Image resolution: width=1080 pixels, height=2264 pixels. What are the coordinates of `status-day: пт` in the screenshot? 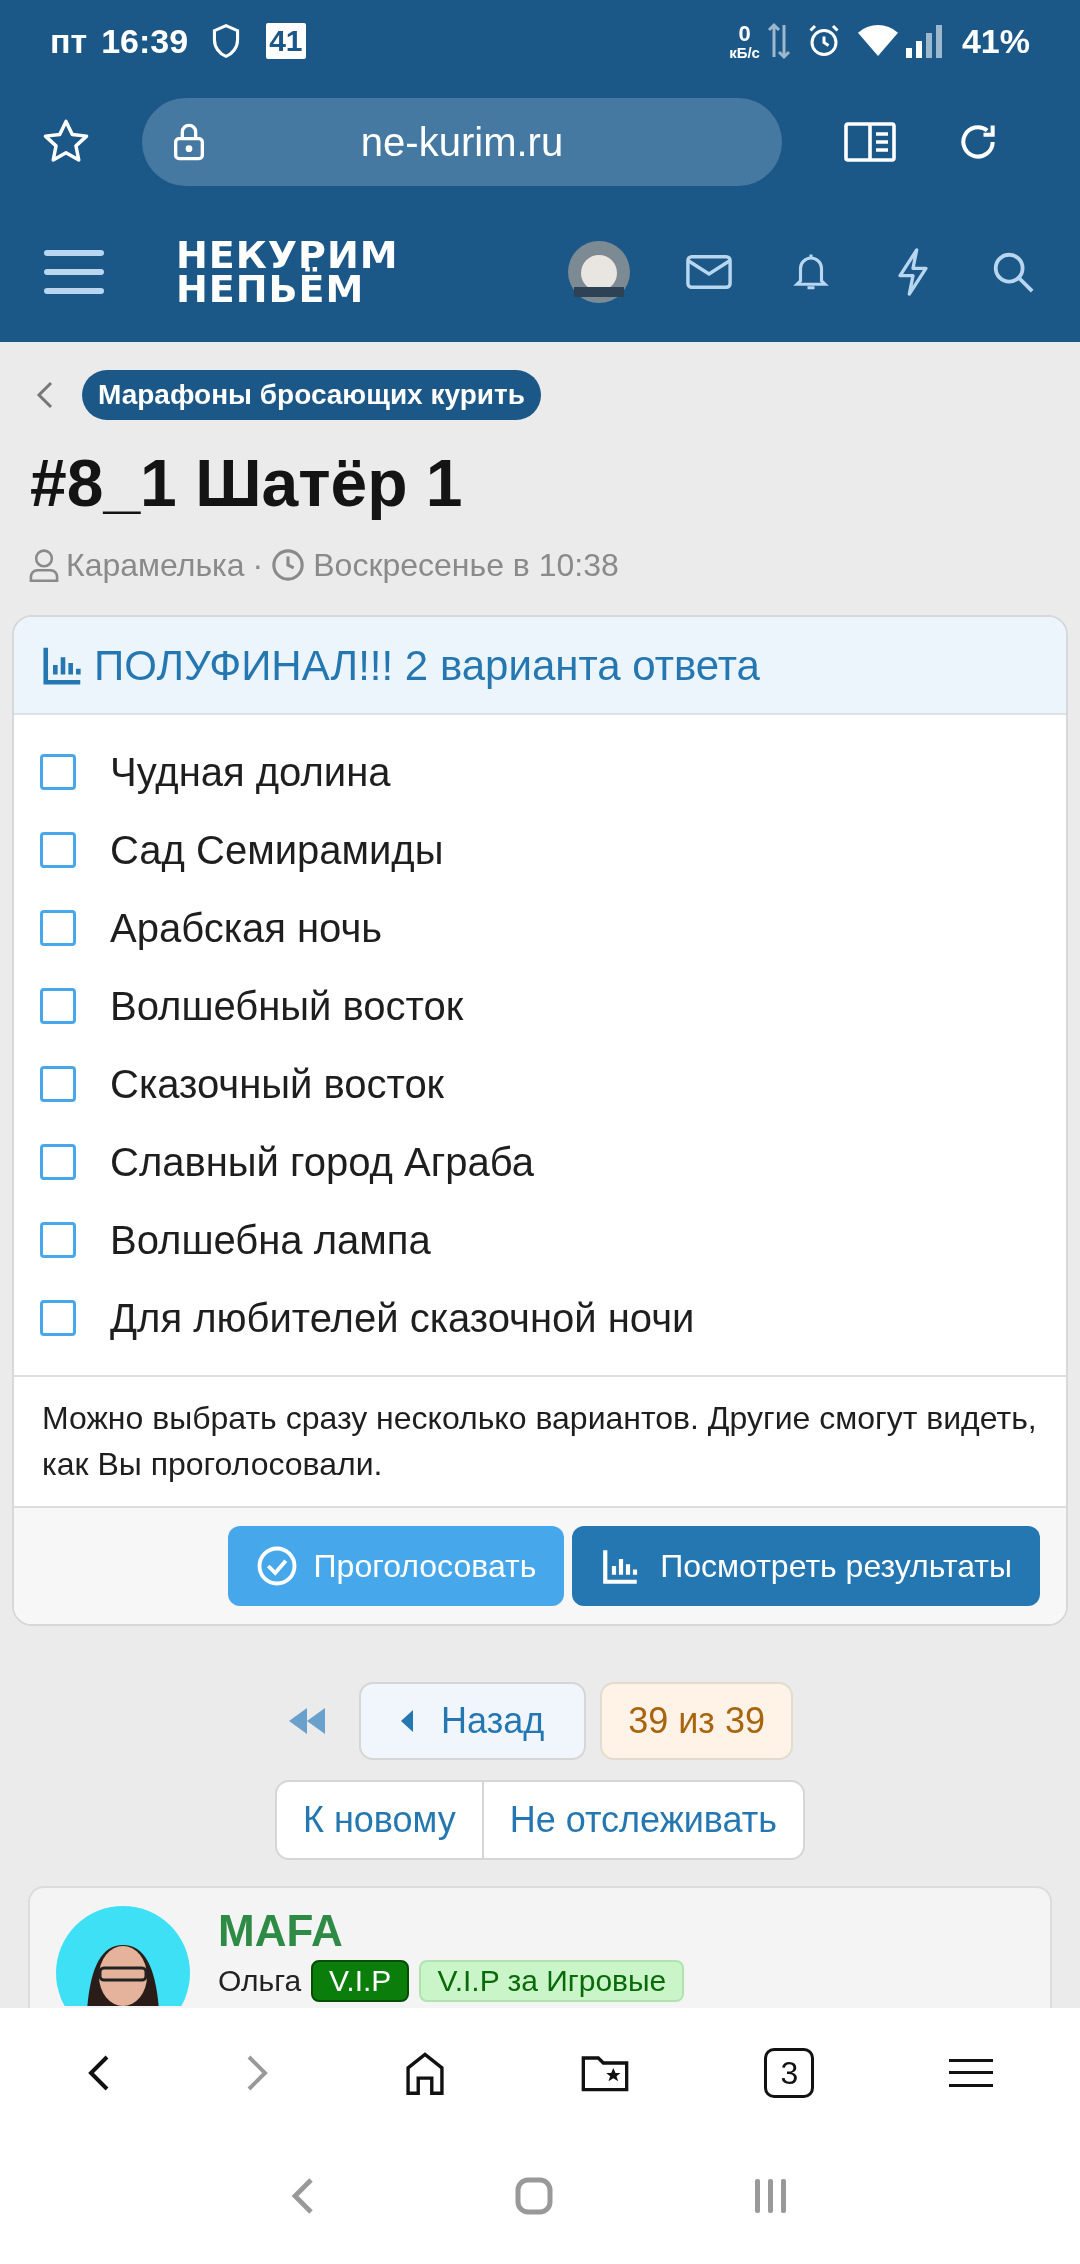 It's located at (69, 41).